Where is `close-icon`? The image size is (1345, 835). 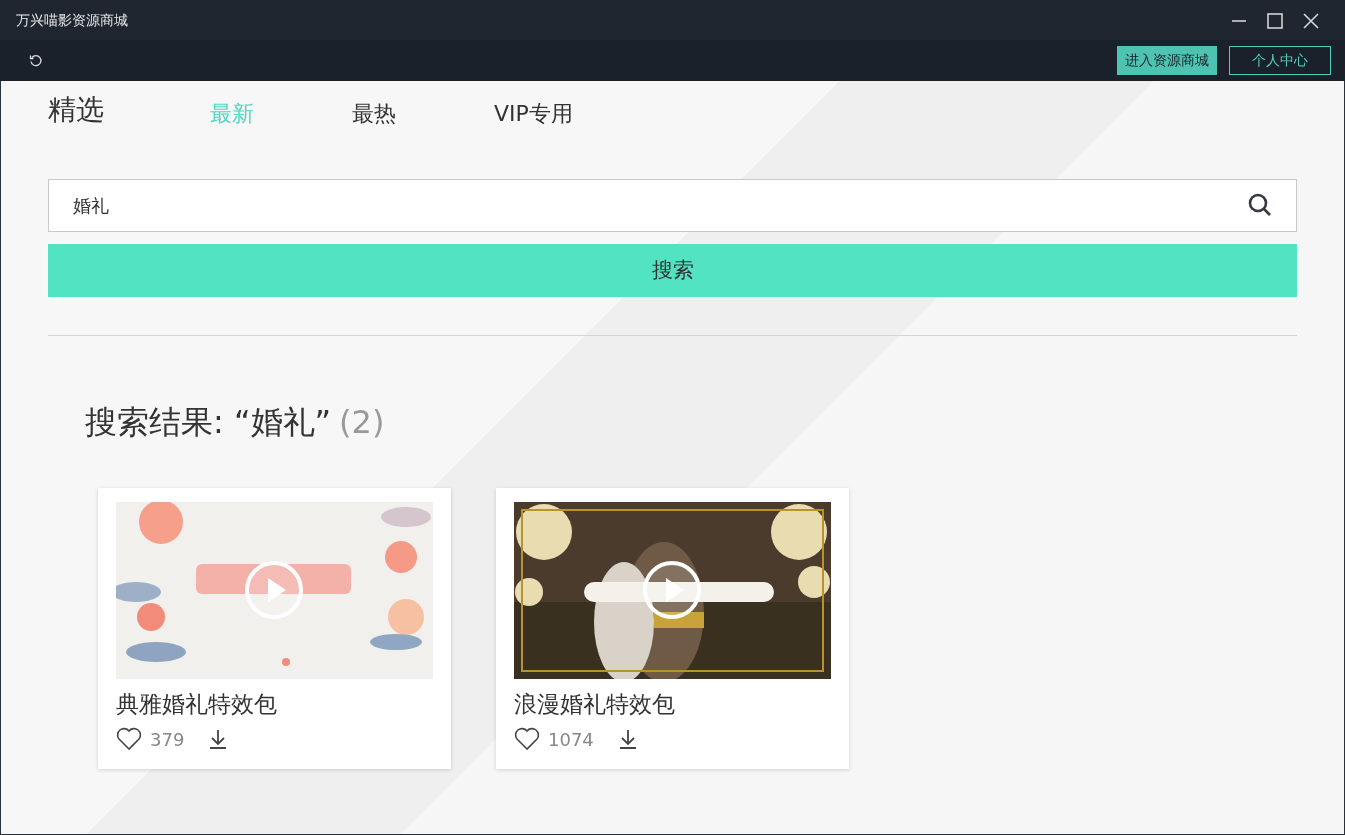
close-icon is located at coordinates (1311, 20).